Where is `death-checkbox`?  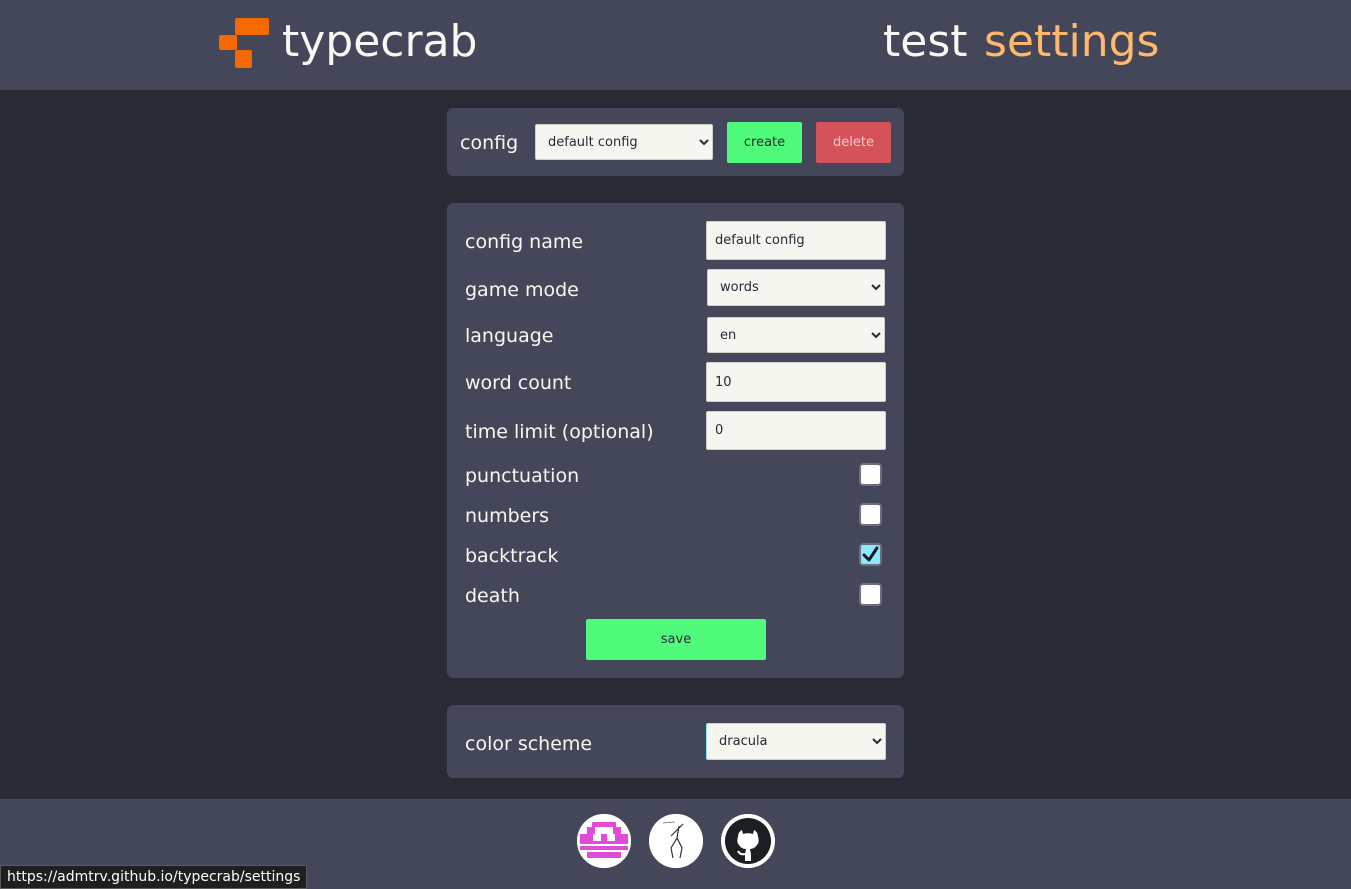 death-checkbox is located at coordinates (870, 594).